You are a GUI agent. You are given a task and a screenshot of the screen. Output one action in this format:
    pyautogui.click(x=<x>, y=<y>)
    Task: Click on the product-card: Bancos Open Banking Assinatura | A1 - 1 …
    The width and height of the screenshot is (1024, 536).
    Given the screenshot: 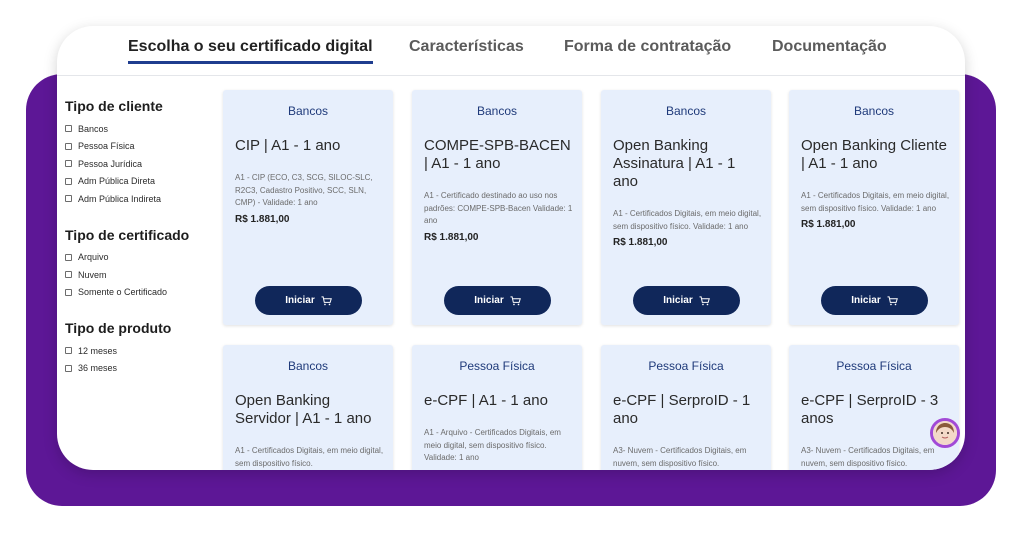 What is the action you would take?
    pyautogui.click(x=686, y=207)
    